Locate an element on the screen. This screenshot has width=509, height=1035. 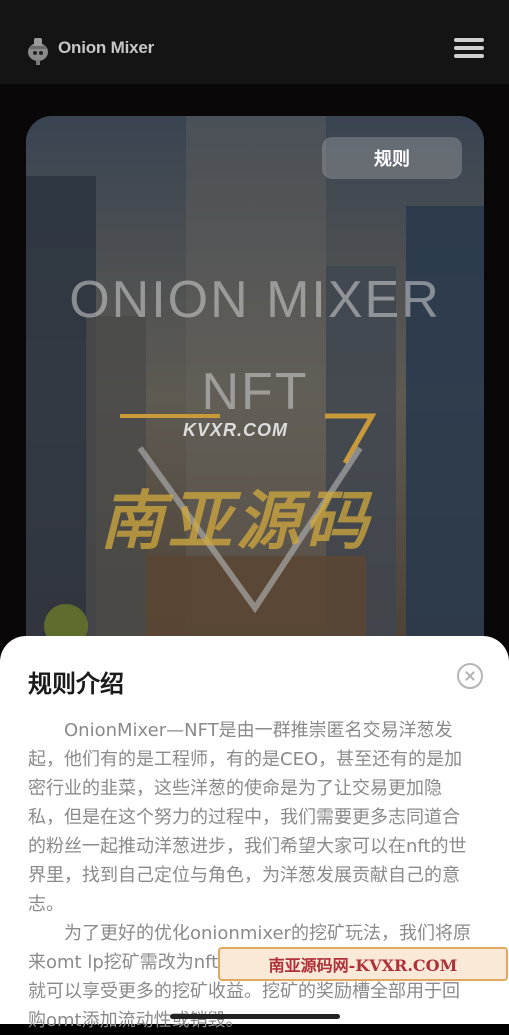
app-header: Onion Mixer is located at coordinates (254, 42).